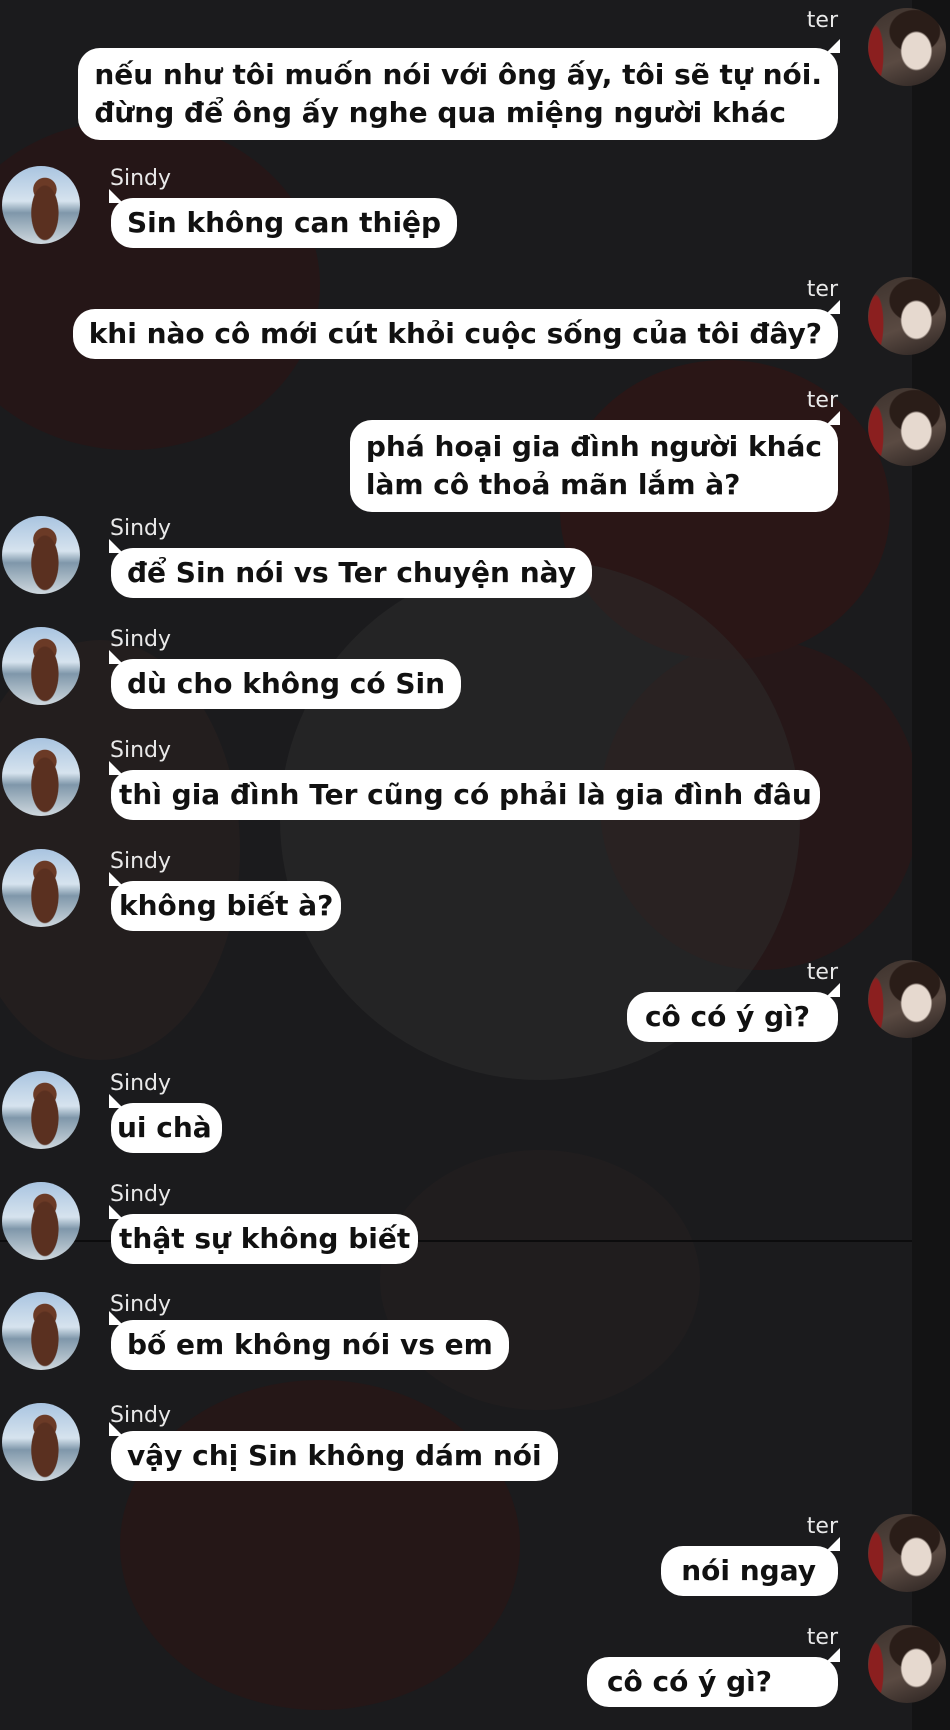  I want to click on message-text: phá hoại gia đình người khác, so click(593, 446).